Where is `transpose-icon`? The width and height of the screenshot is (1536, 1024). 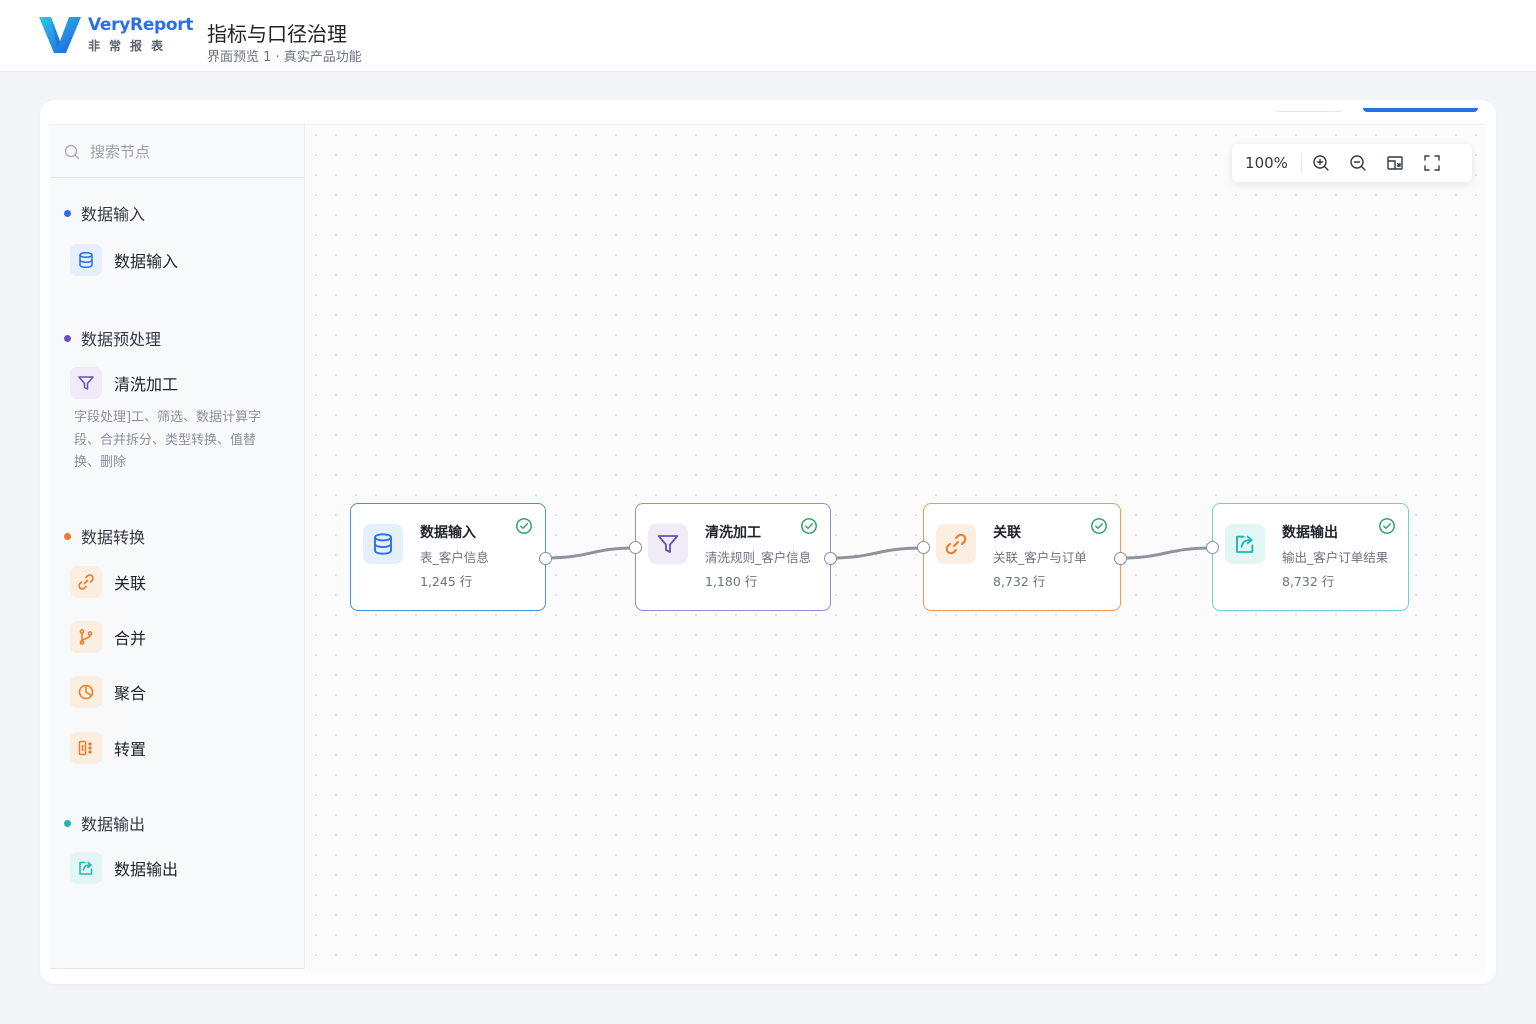 transpose-icon is located at coordinates (86, 748).